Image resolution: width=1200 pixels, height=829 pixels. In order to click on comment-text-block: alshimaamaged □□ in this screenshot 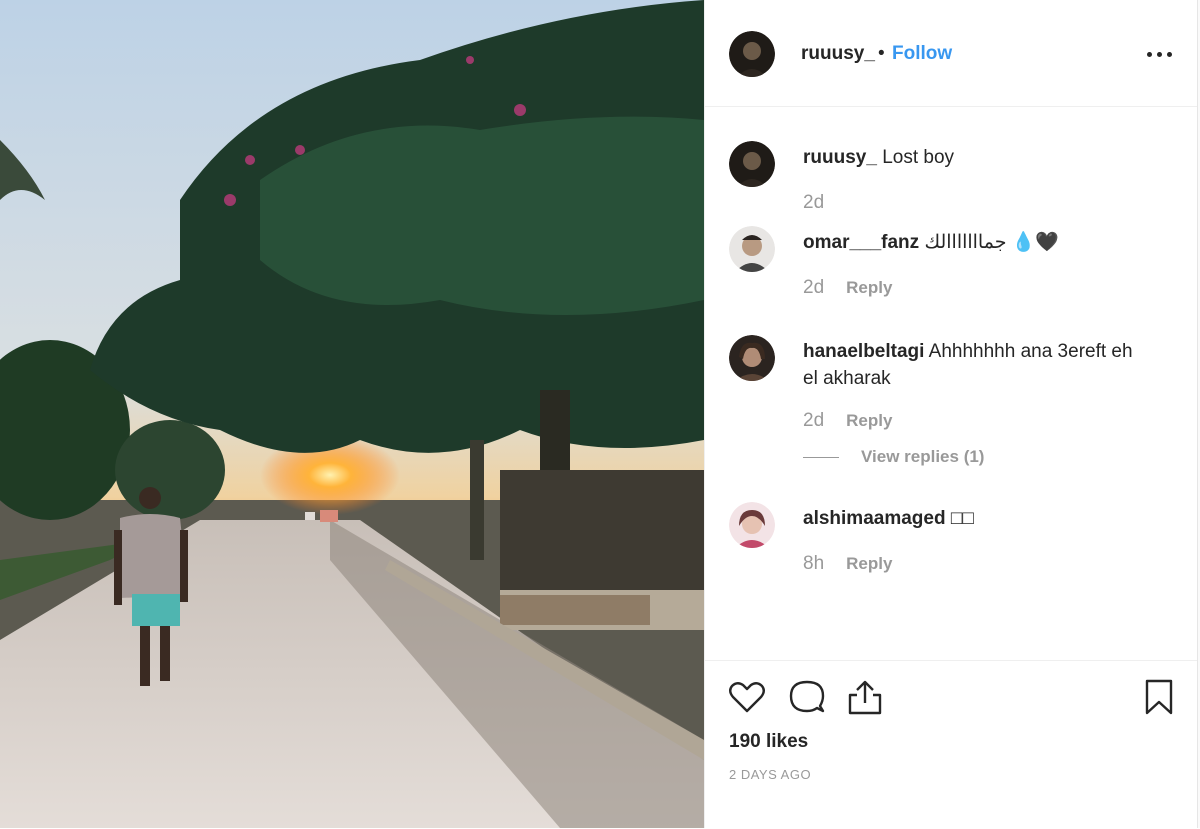, I will do `click(973, 518)`.